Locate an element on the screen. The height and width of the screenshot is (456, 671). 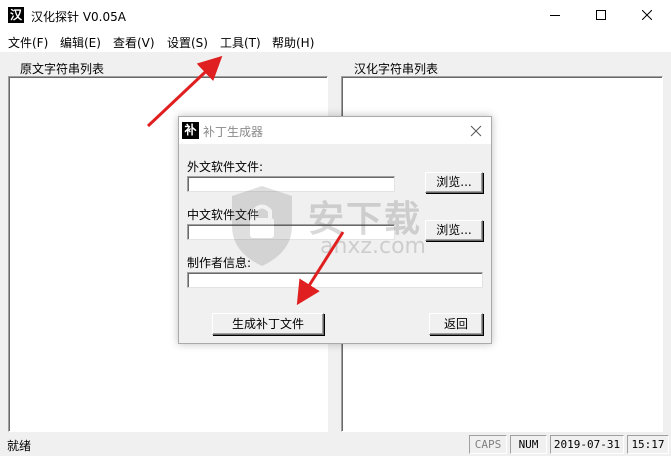
status-bar: 就绪 CAPS NUM 2019-07-31 15:17 is located at coordinates (335, 444).